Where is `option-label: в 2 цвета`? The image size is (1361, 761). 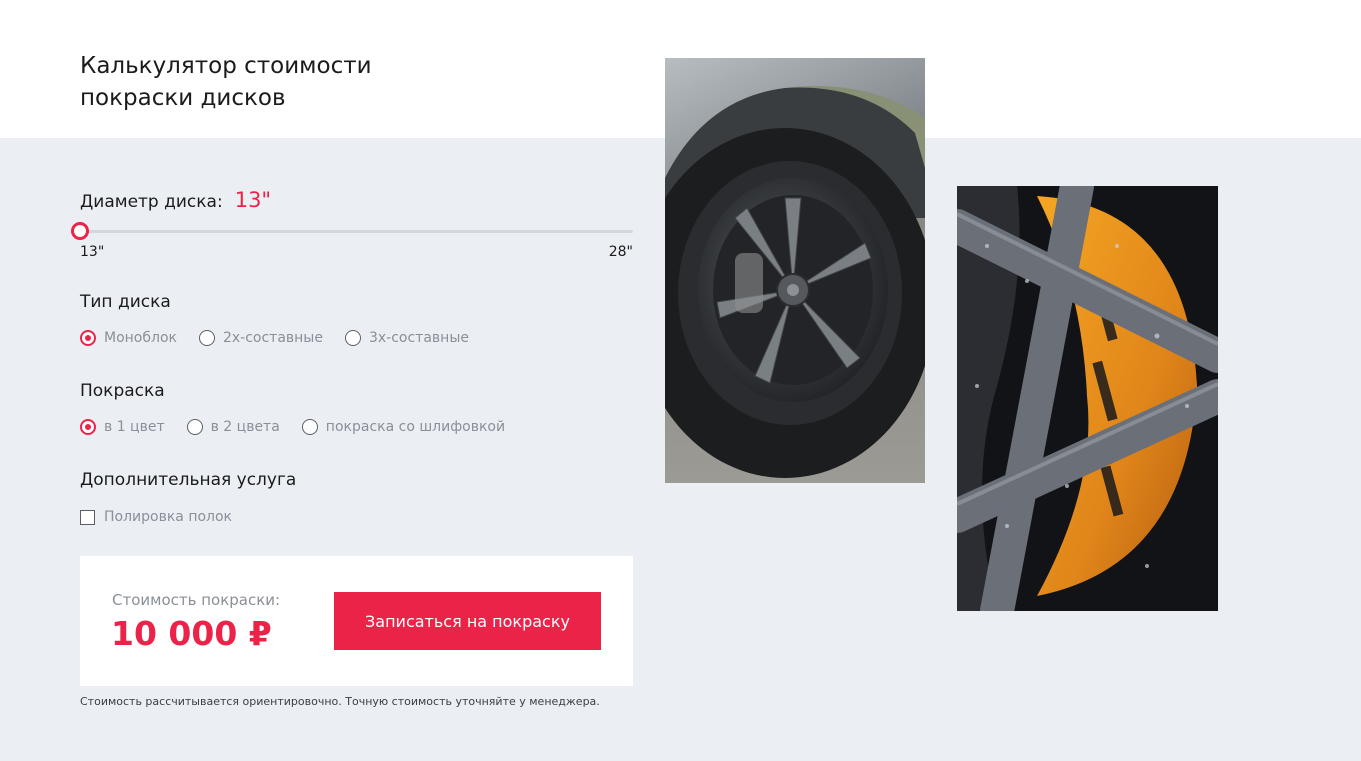 option-label: в 2 цвета is located at coordinates (245, 427).